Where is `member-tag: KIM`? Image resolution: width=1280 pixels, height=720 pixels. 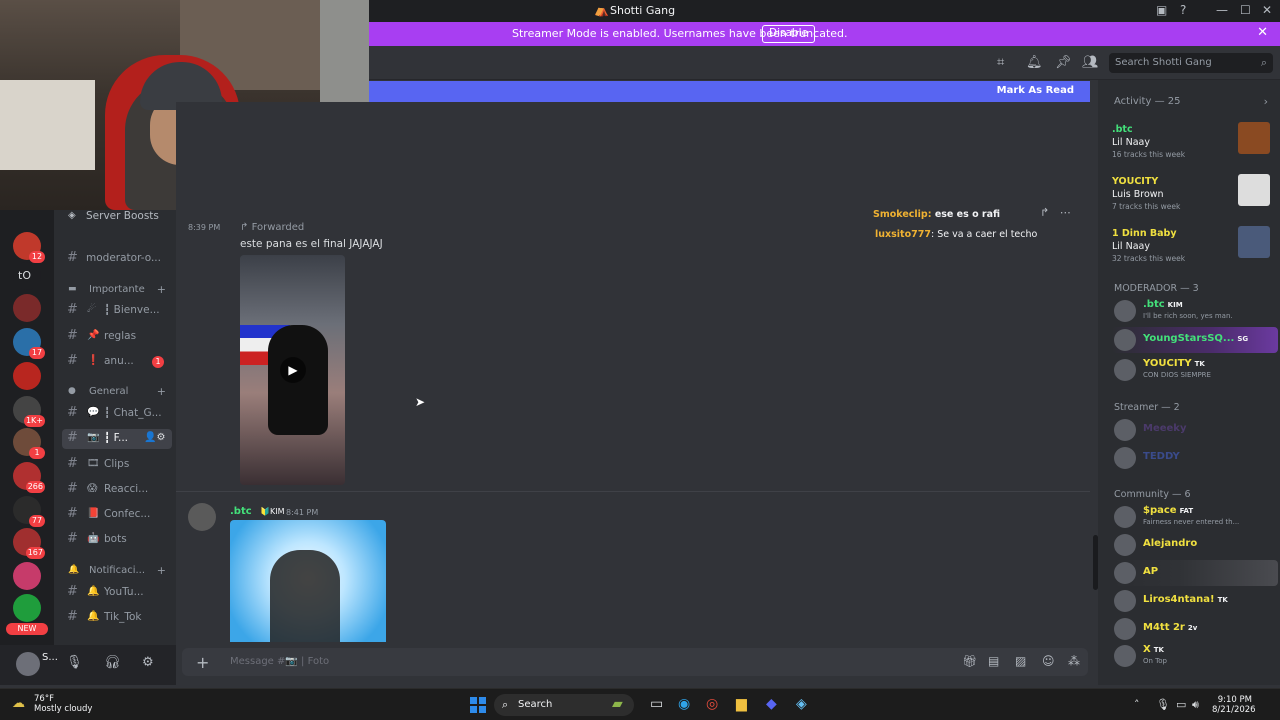 member-tag: KIM is located at coordinates (1175, 305).